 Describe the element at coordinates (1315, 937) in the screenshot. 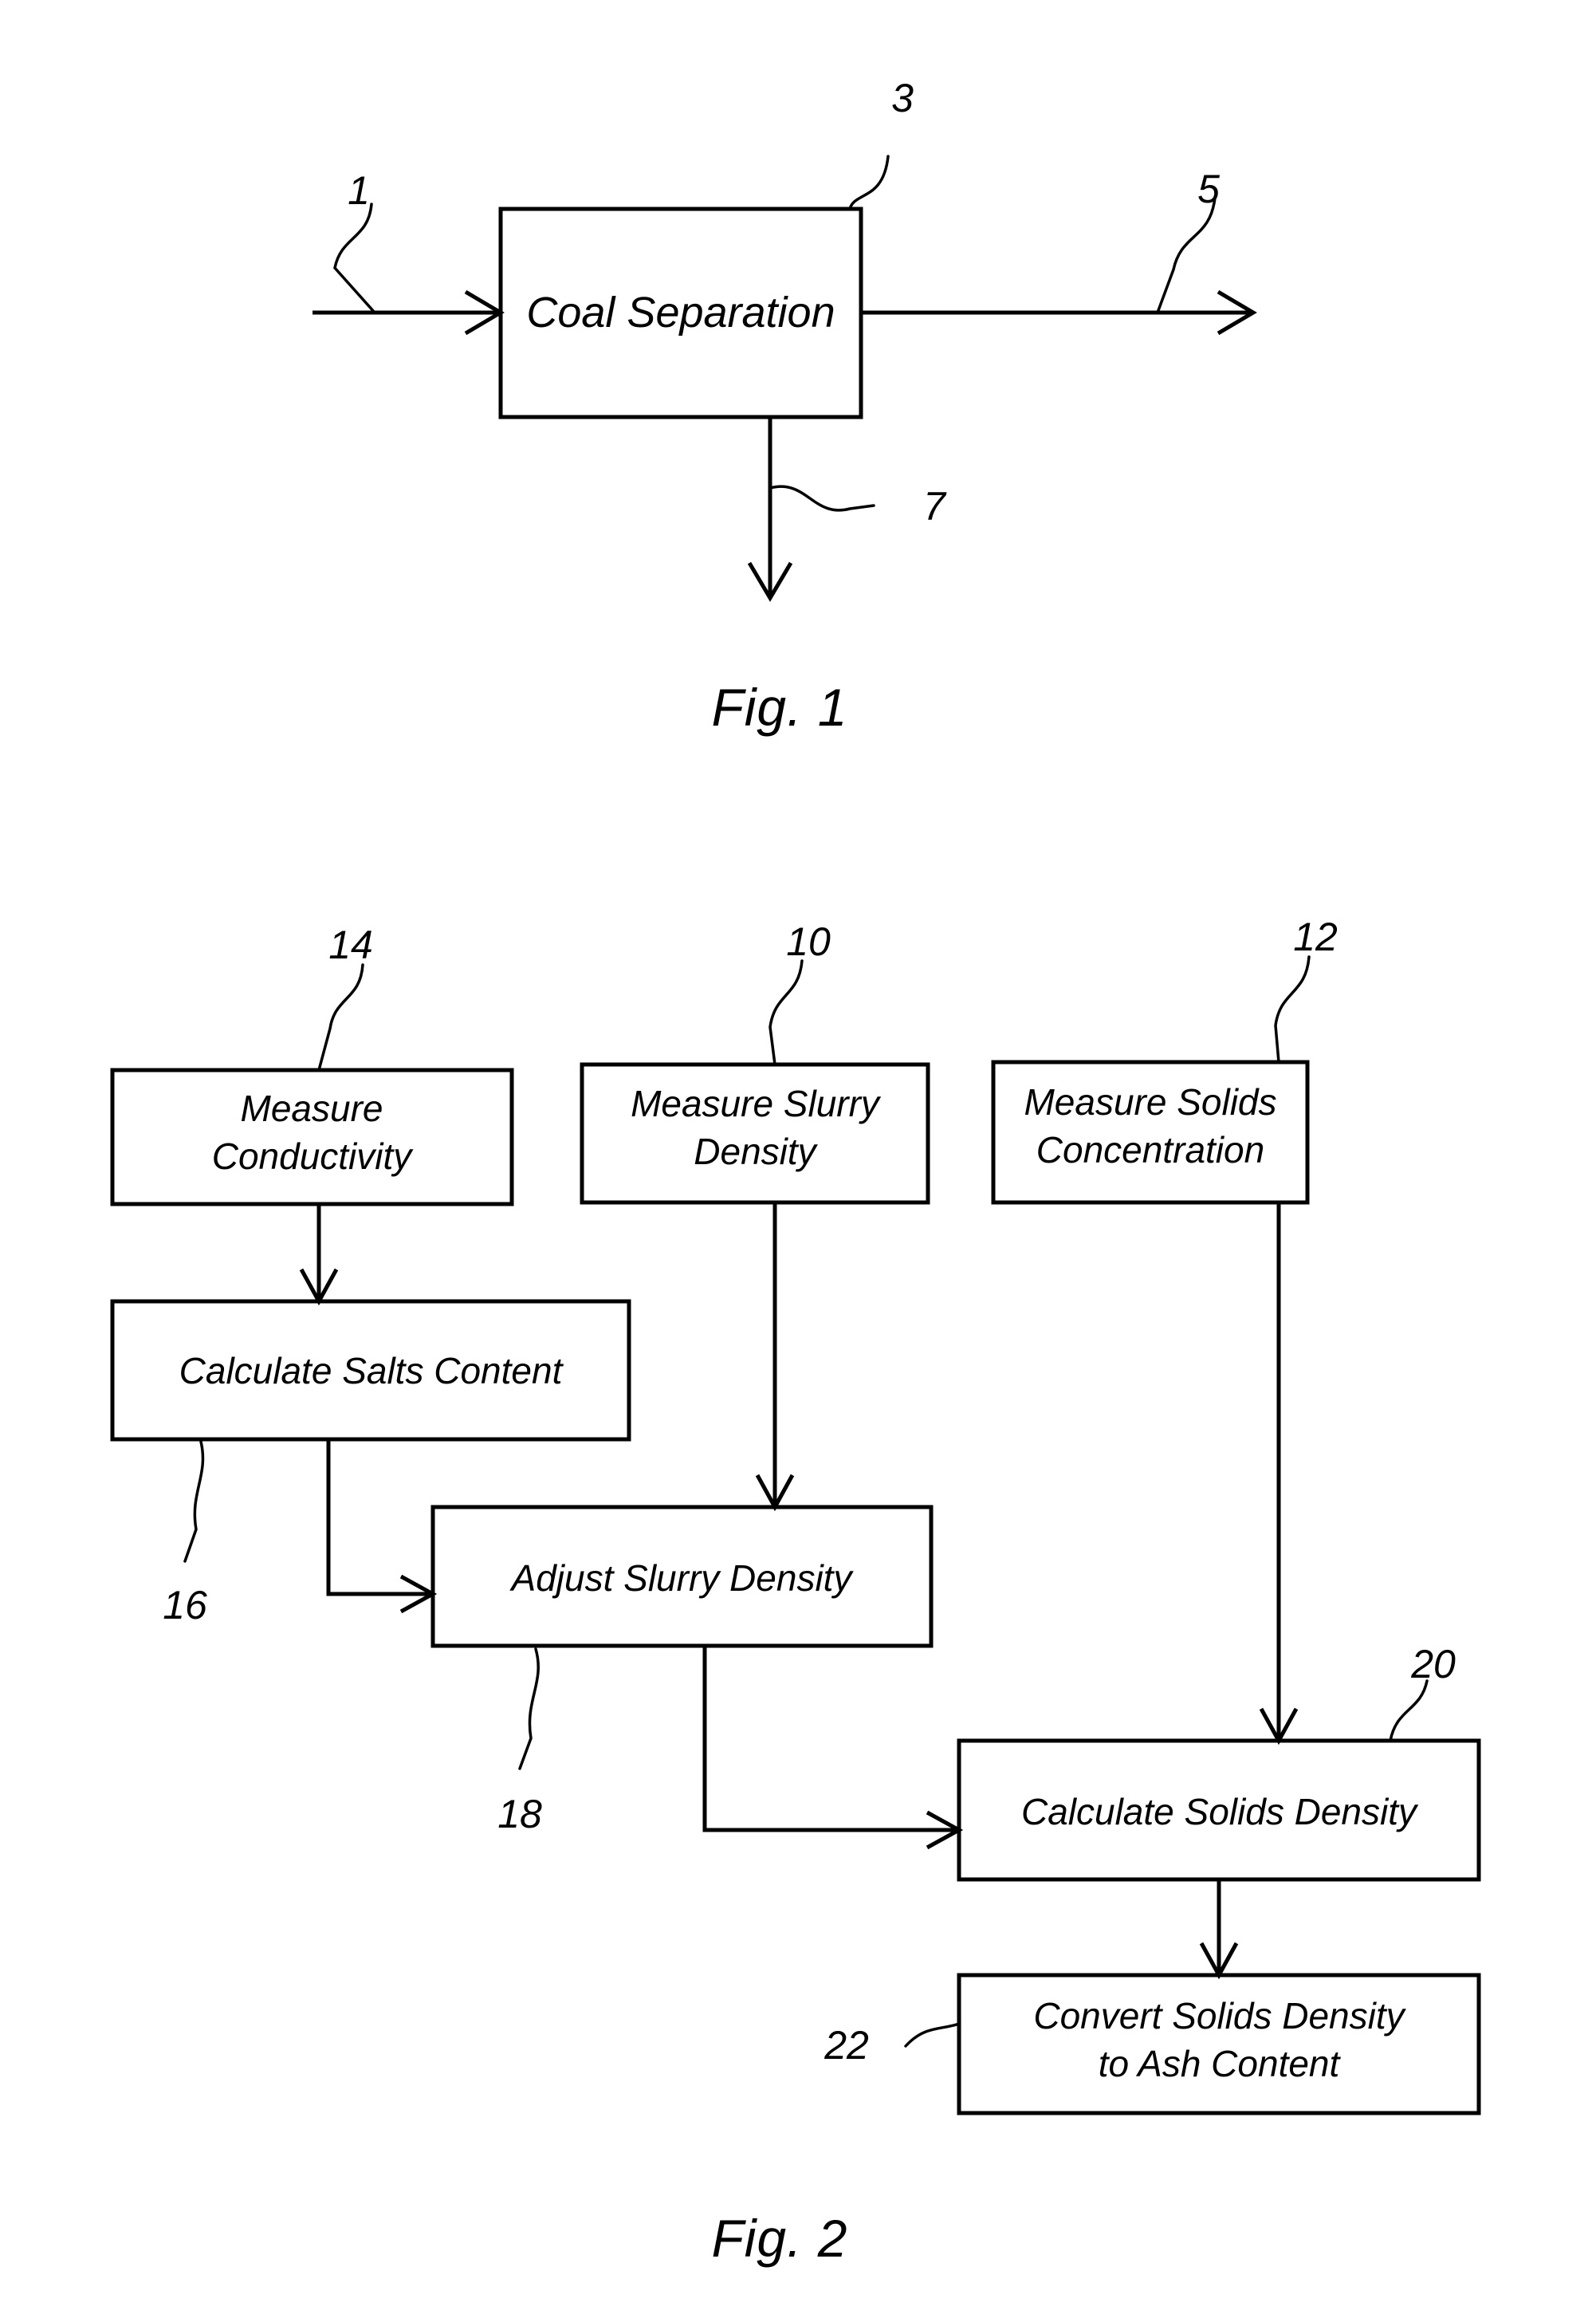

I see `ref-numeral-12: 12` at that location.